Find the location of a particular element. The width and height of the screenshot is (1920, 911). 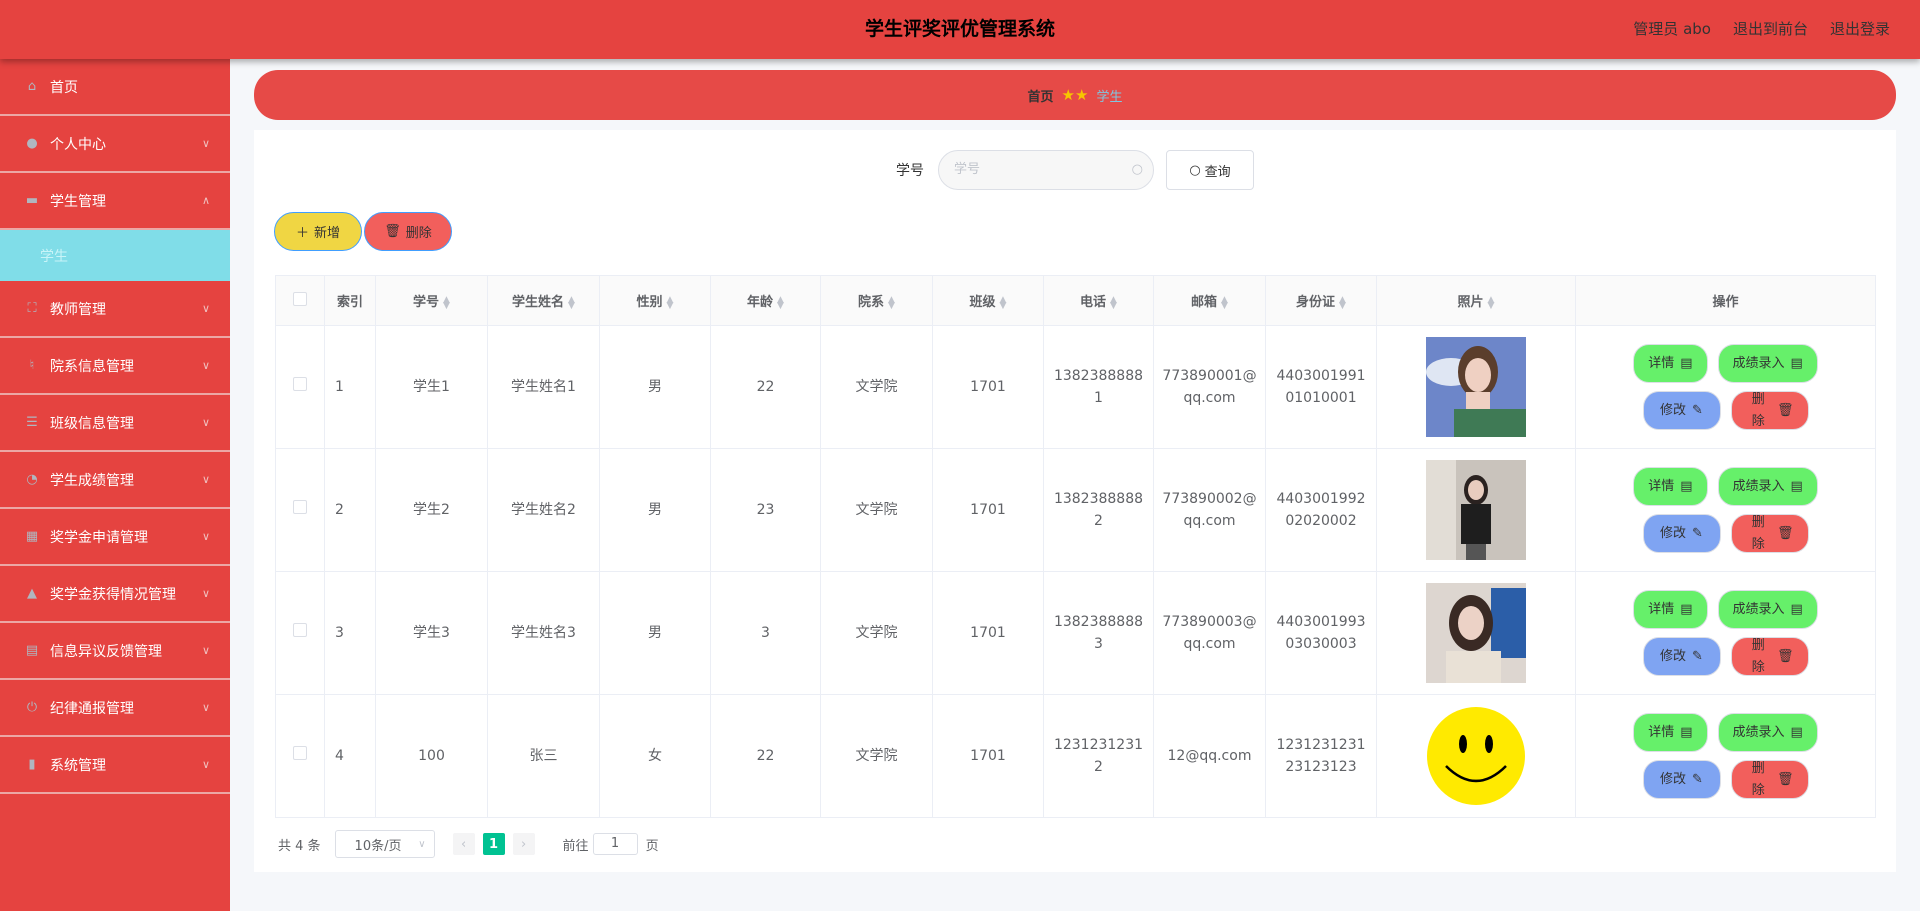

student-id-input: 学号 ○ is located at coordinates (1046, 170).